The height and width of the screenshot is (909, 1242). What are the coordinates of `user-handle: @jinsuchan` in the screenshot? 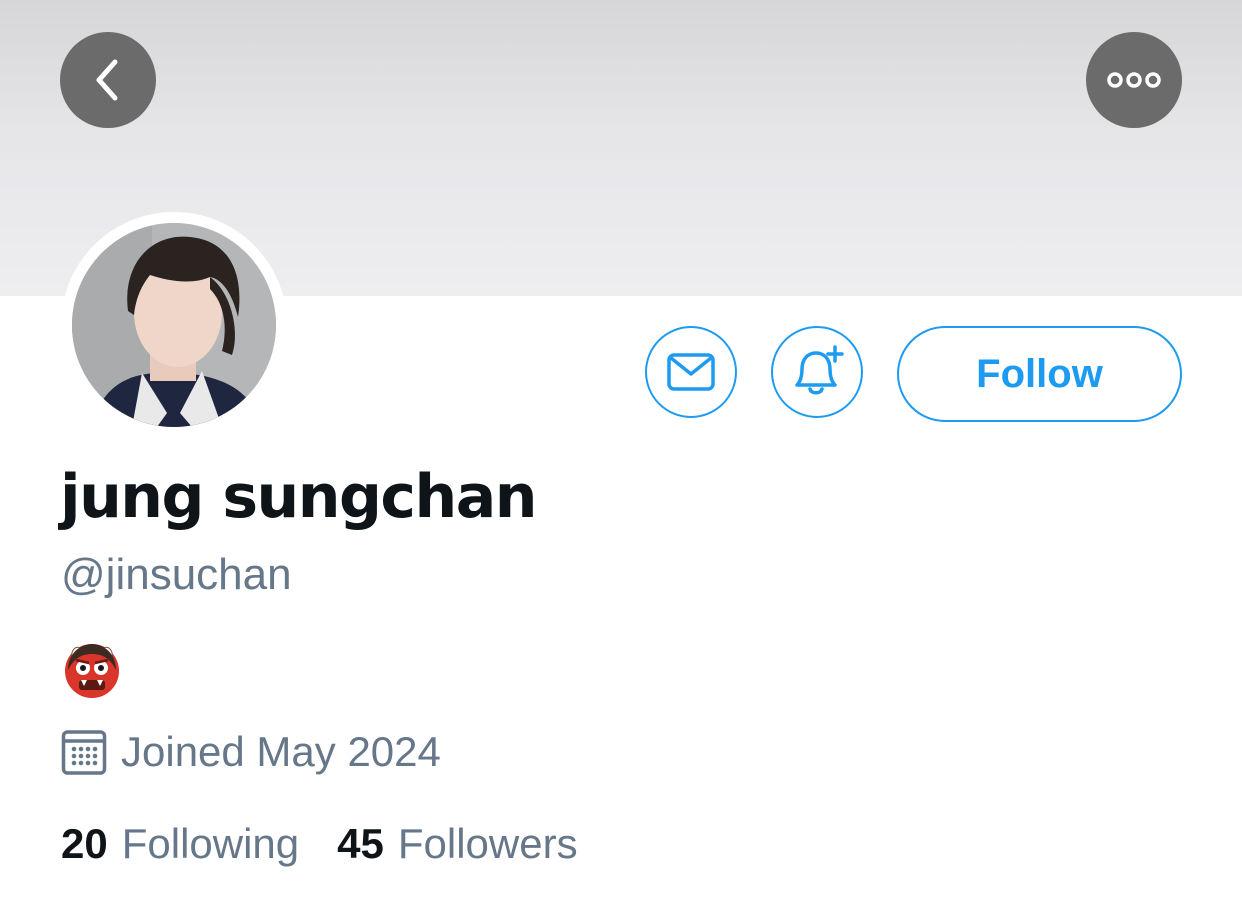 It's located at (176, 574).